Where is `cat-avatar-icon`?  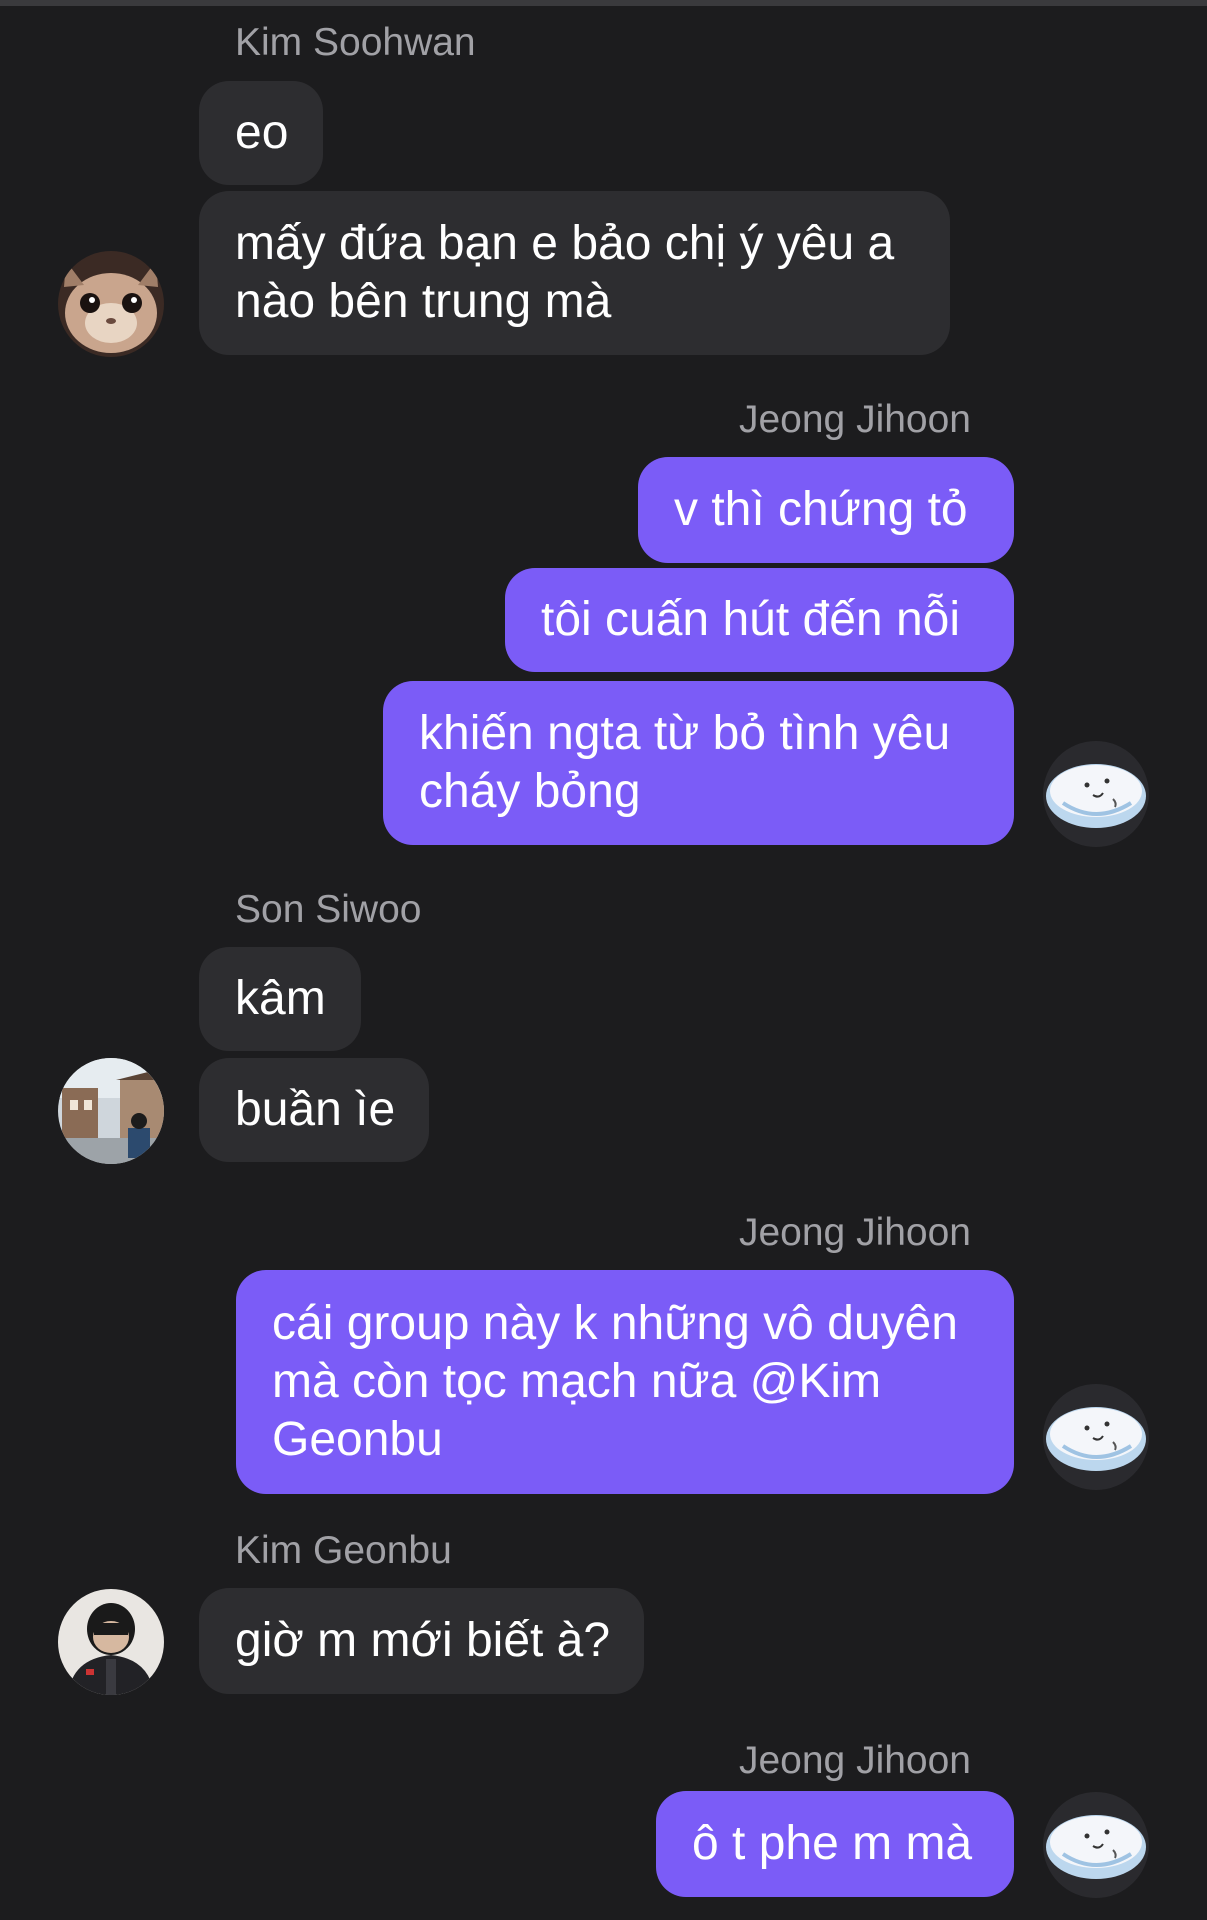 cat-avatar-icon is located at coordinates (111, 304).